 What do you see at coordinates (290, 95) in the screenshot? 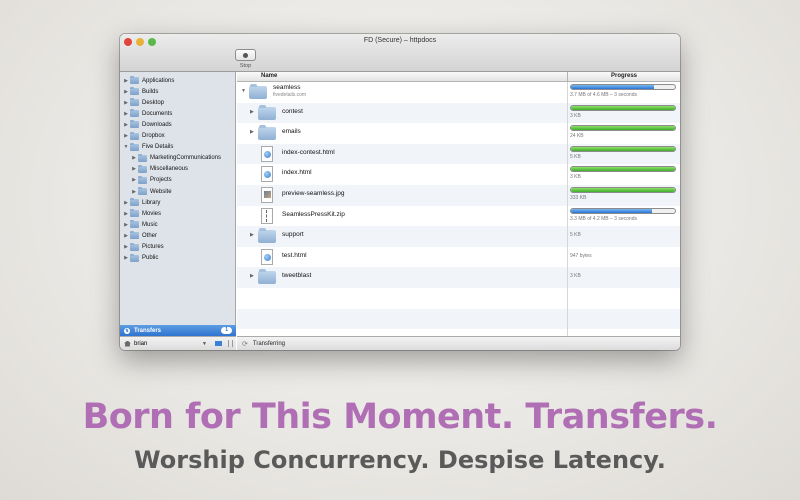
I see `file-subtitle: fivedetails.com` at bounding box center [290, 95].